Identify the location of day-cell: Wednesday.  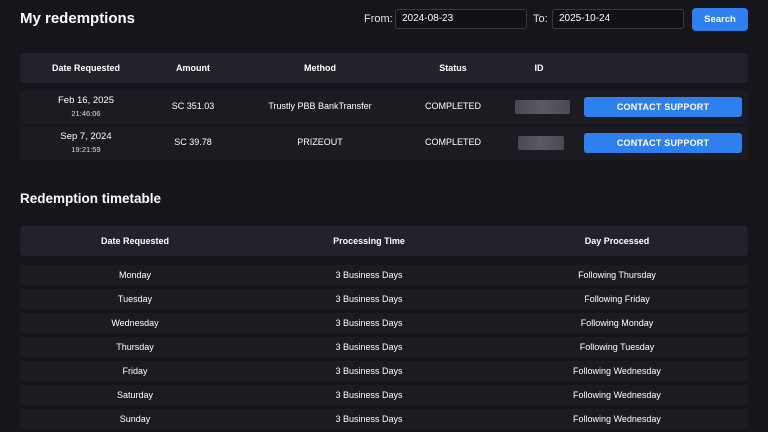
(135, 323).